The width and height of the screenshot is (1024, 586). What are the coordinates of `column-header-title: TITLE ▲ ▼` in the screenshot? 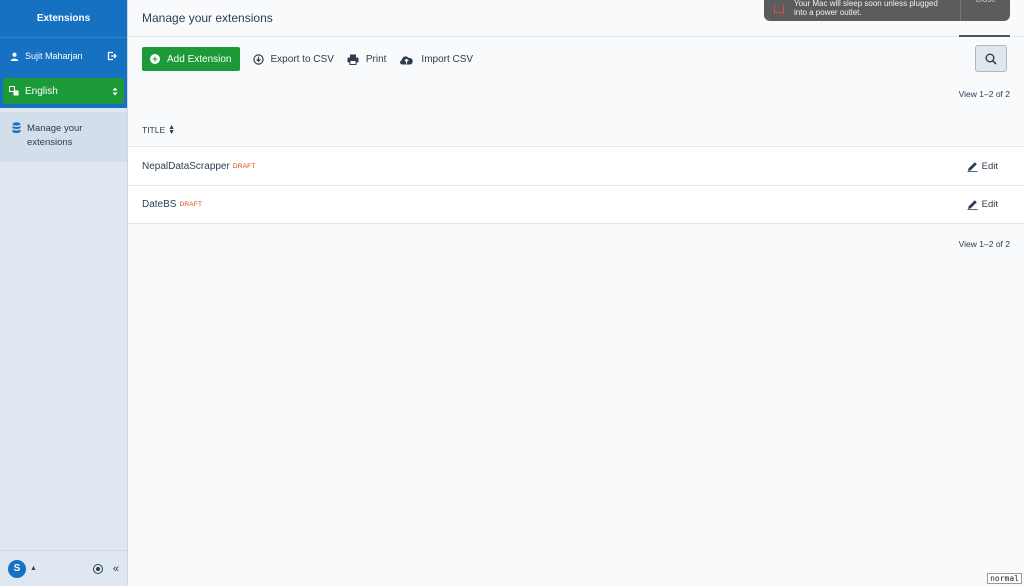 It's located at (159, 130).